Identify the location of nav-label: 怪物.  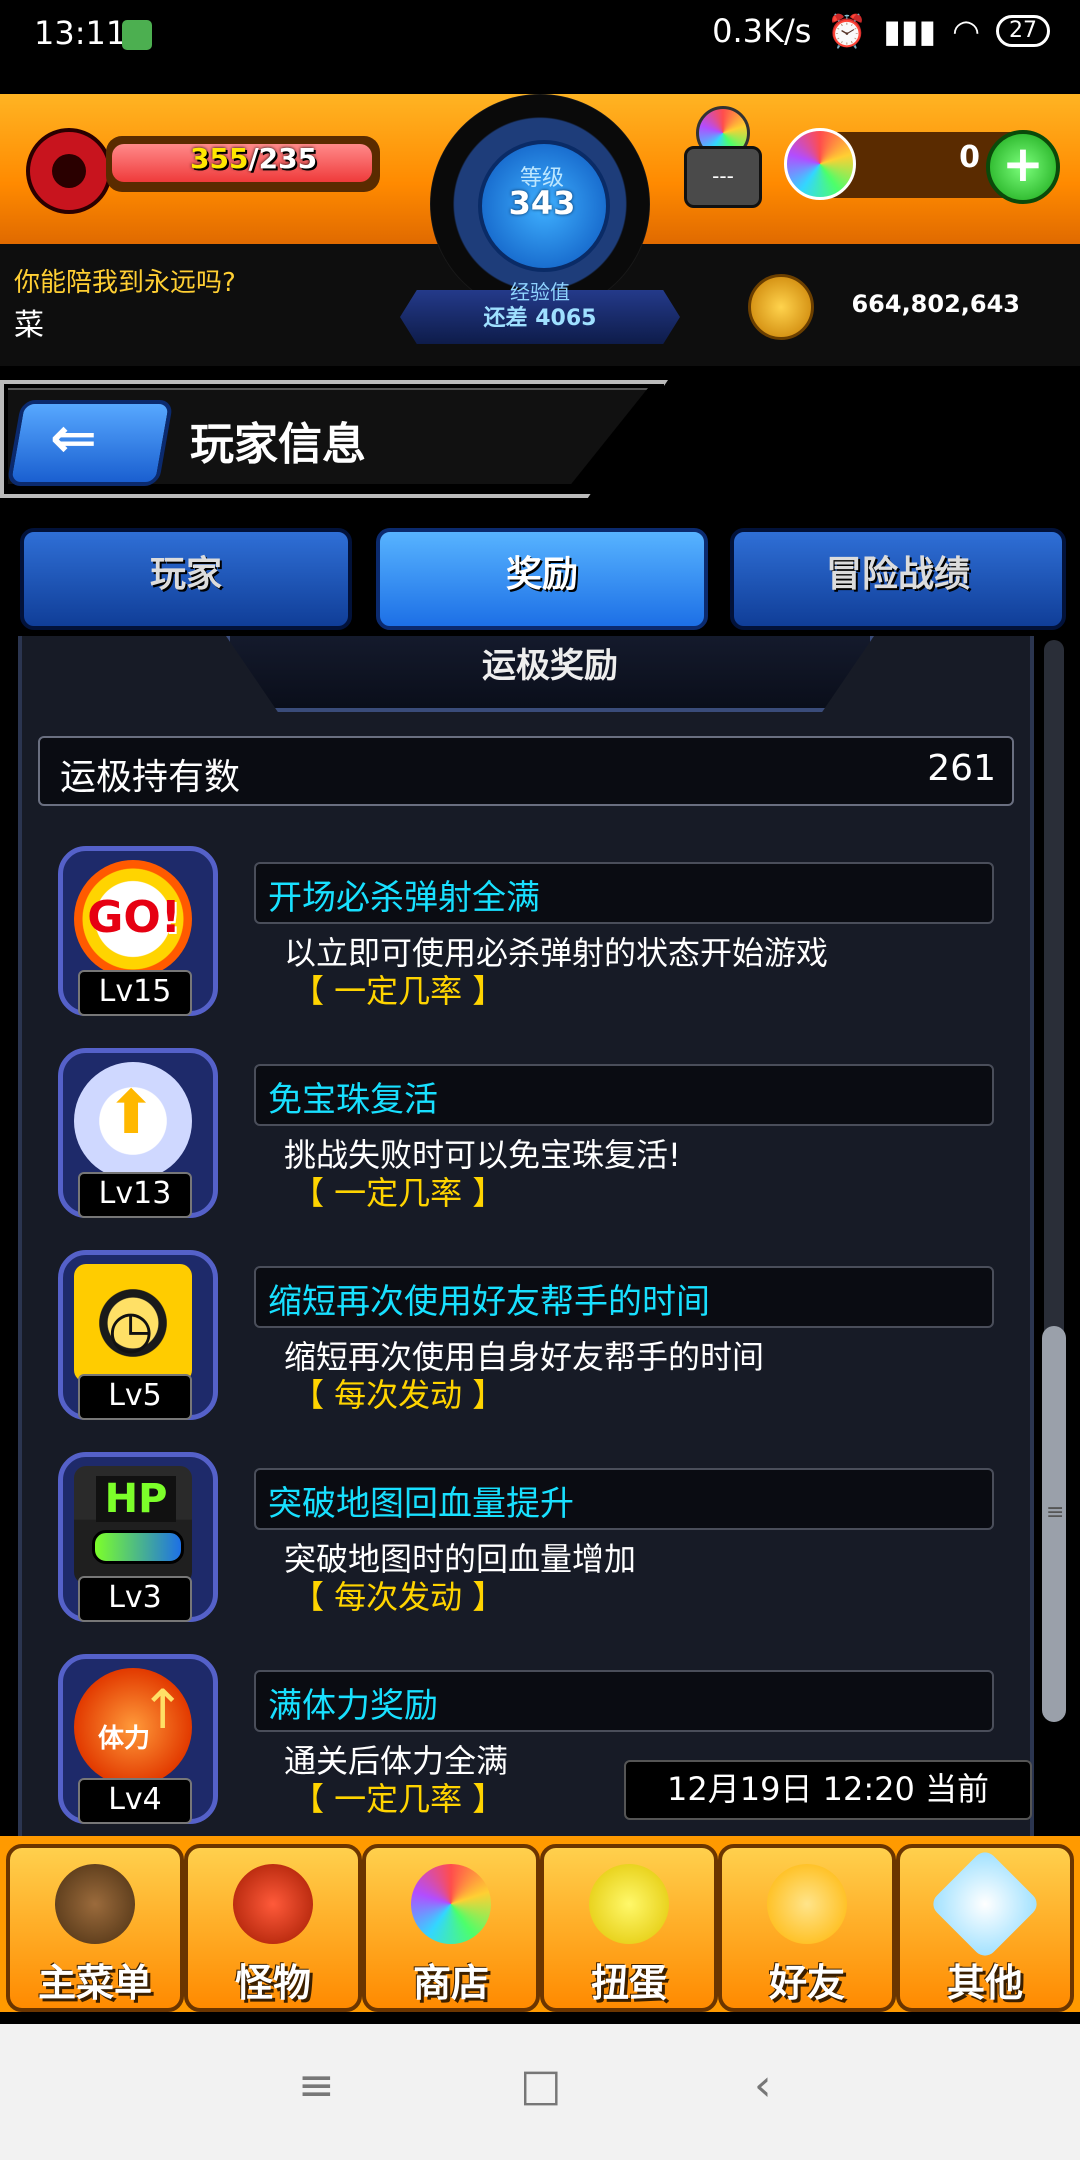
(272, 1983).